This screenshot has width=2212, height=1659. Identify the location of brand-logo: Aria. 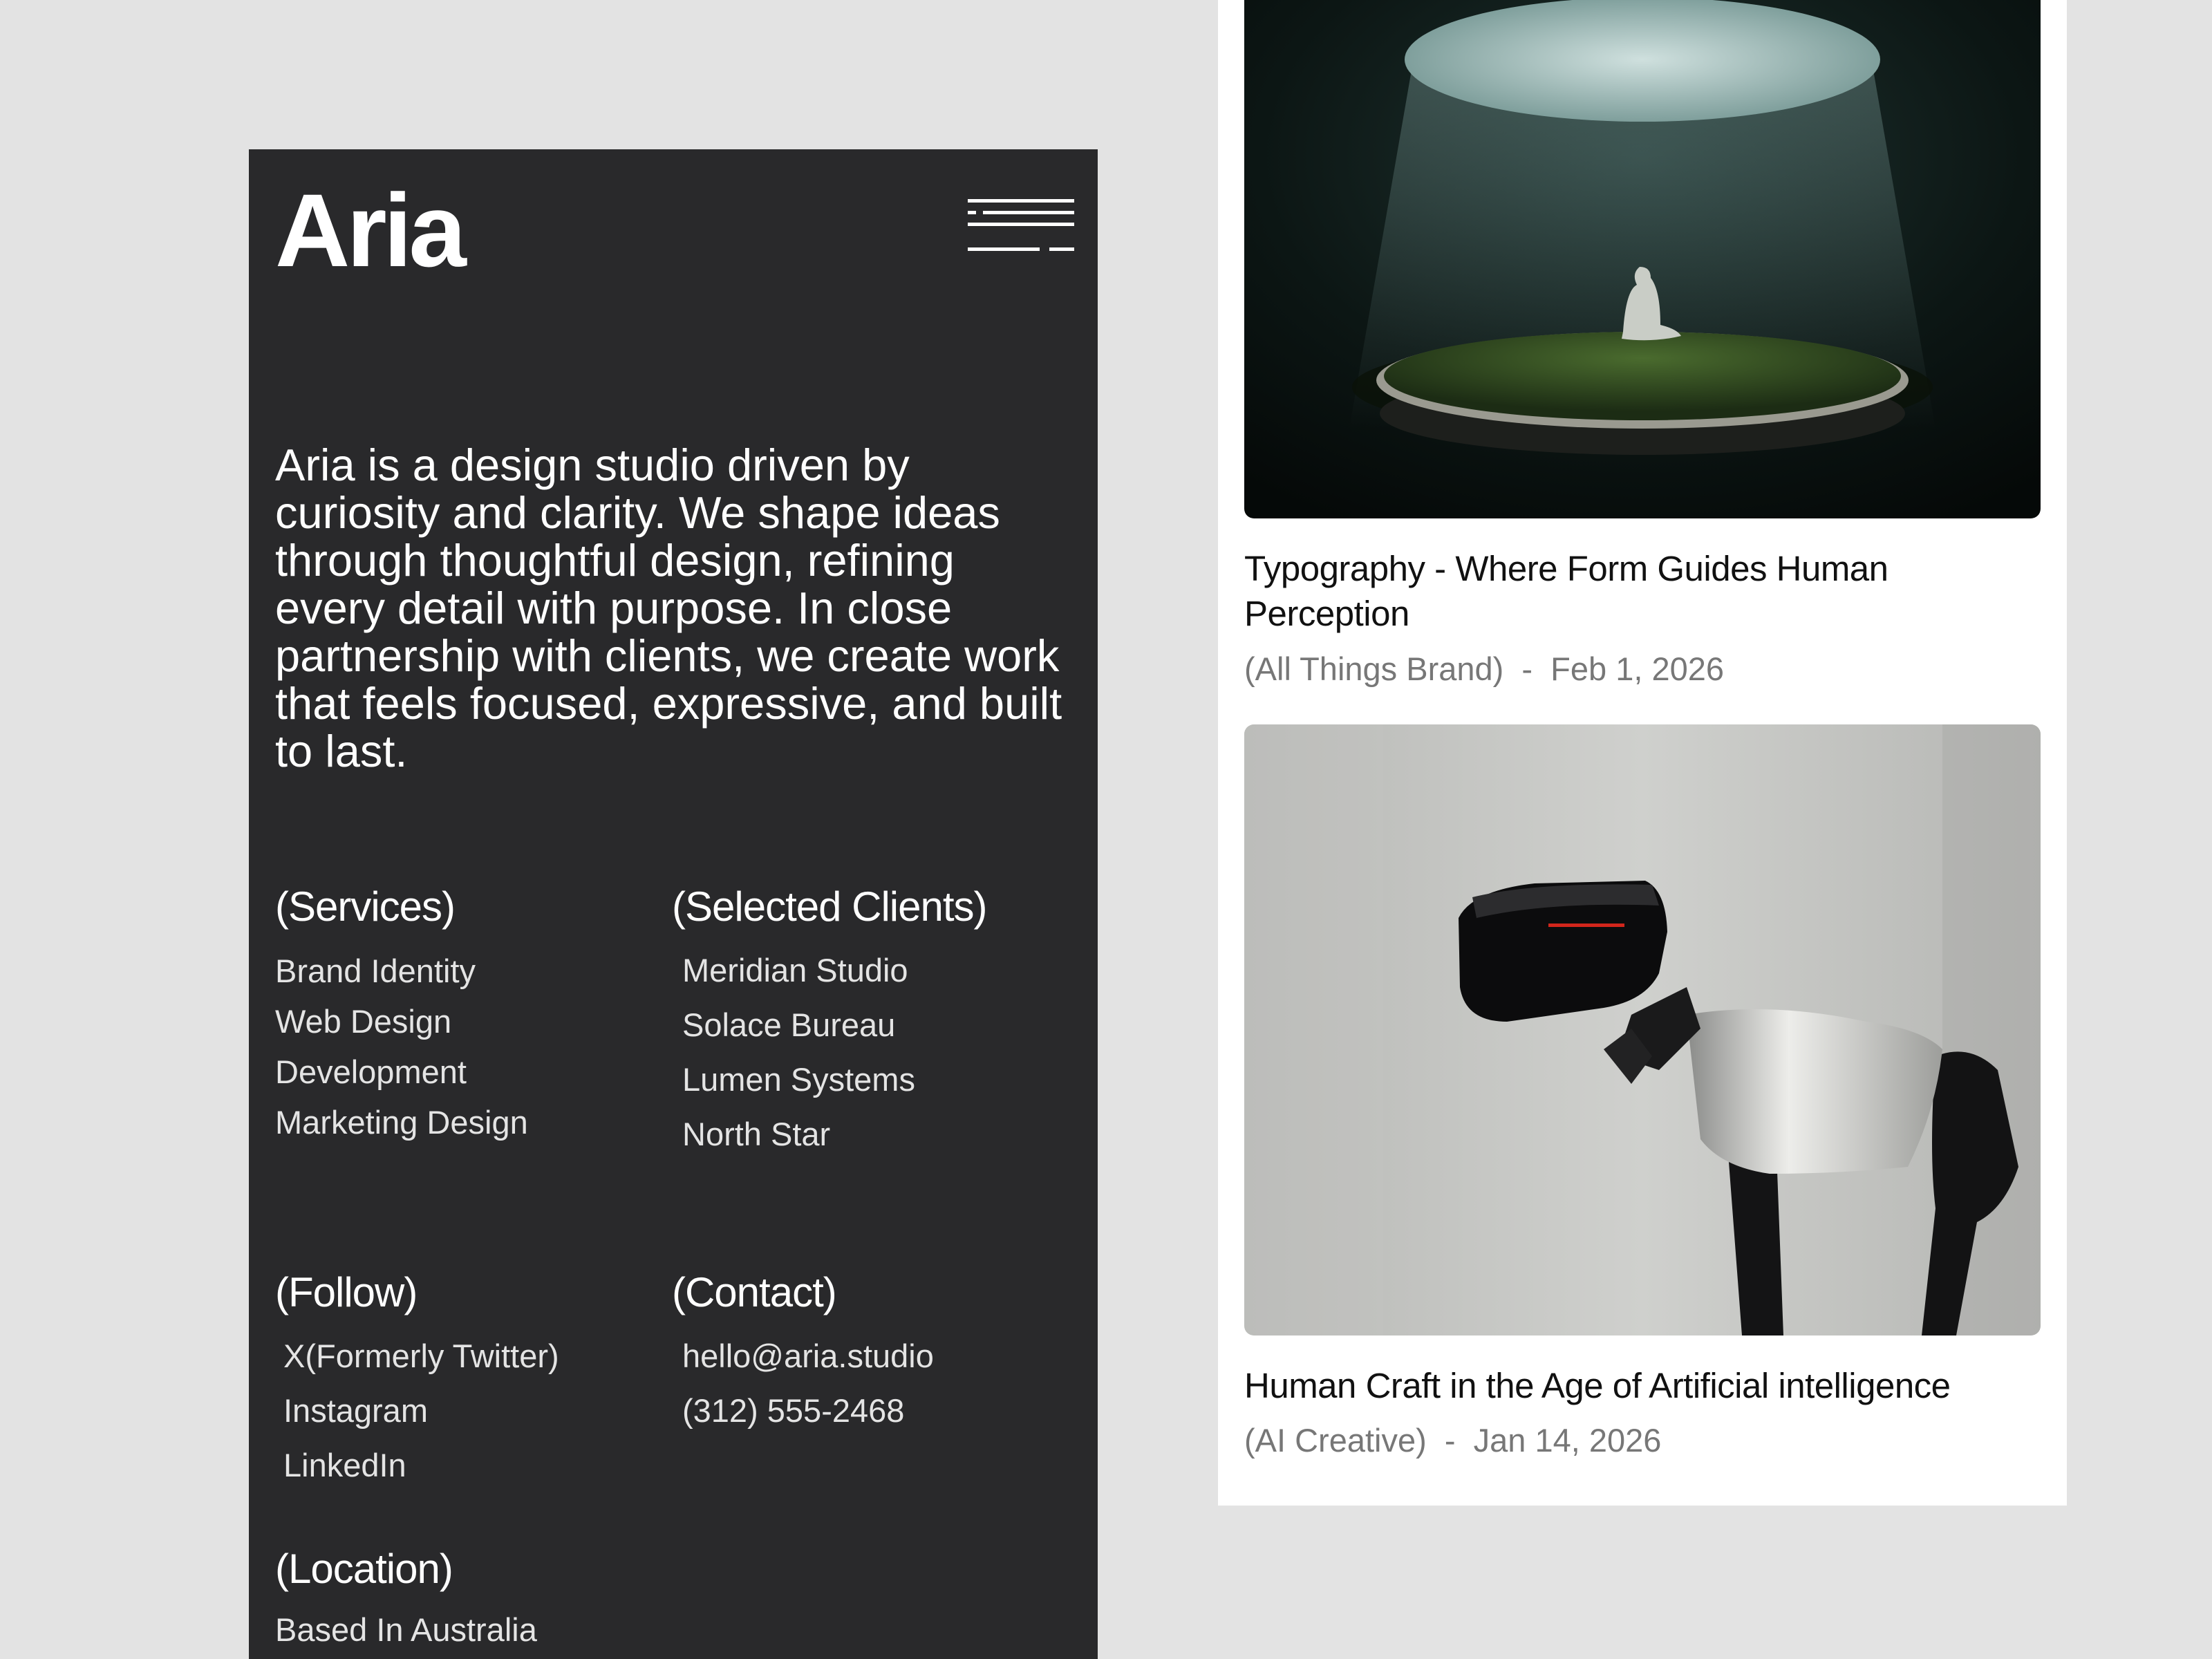
(371, 230).